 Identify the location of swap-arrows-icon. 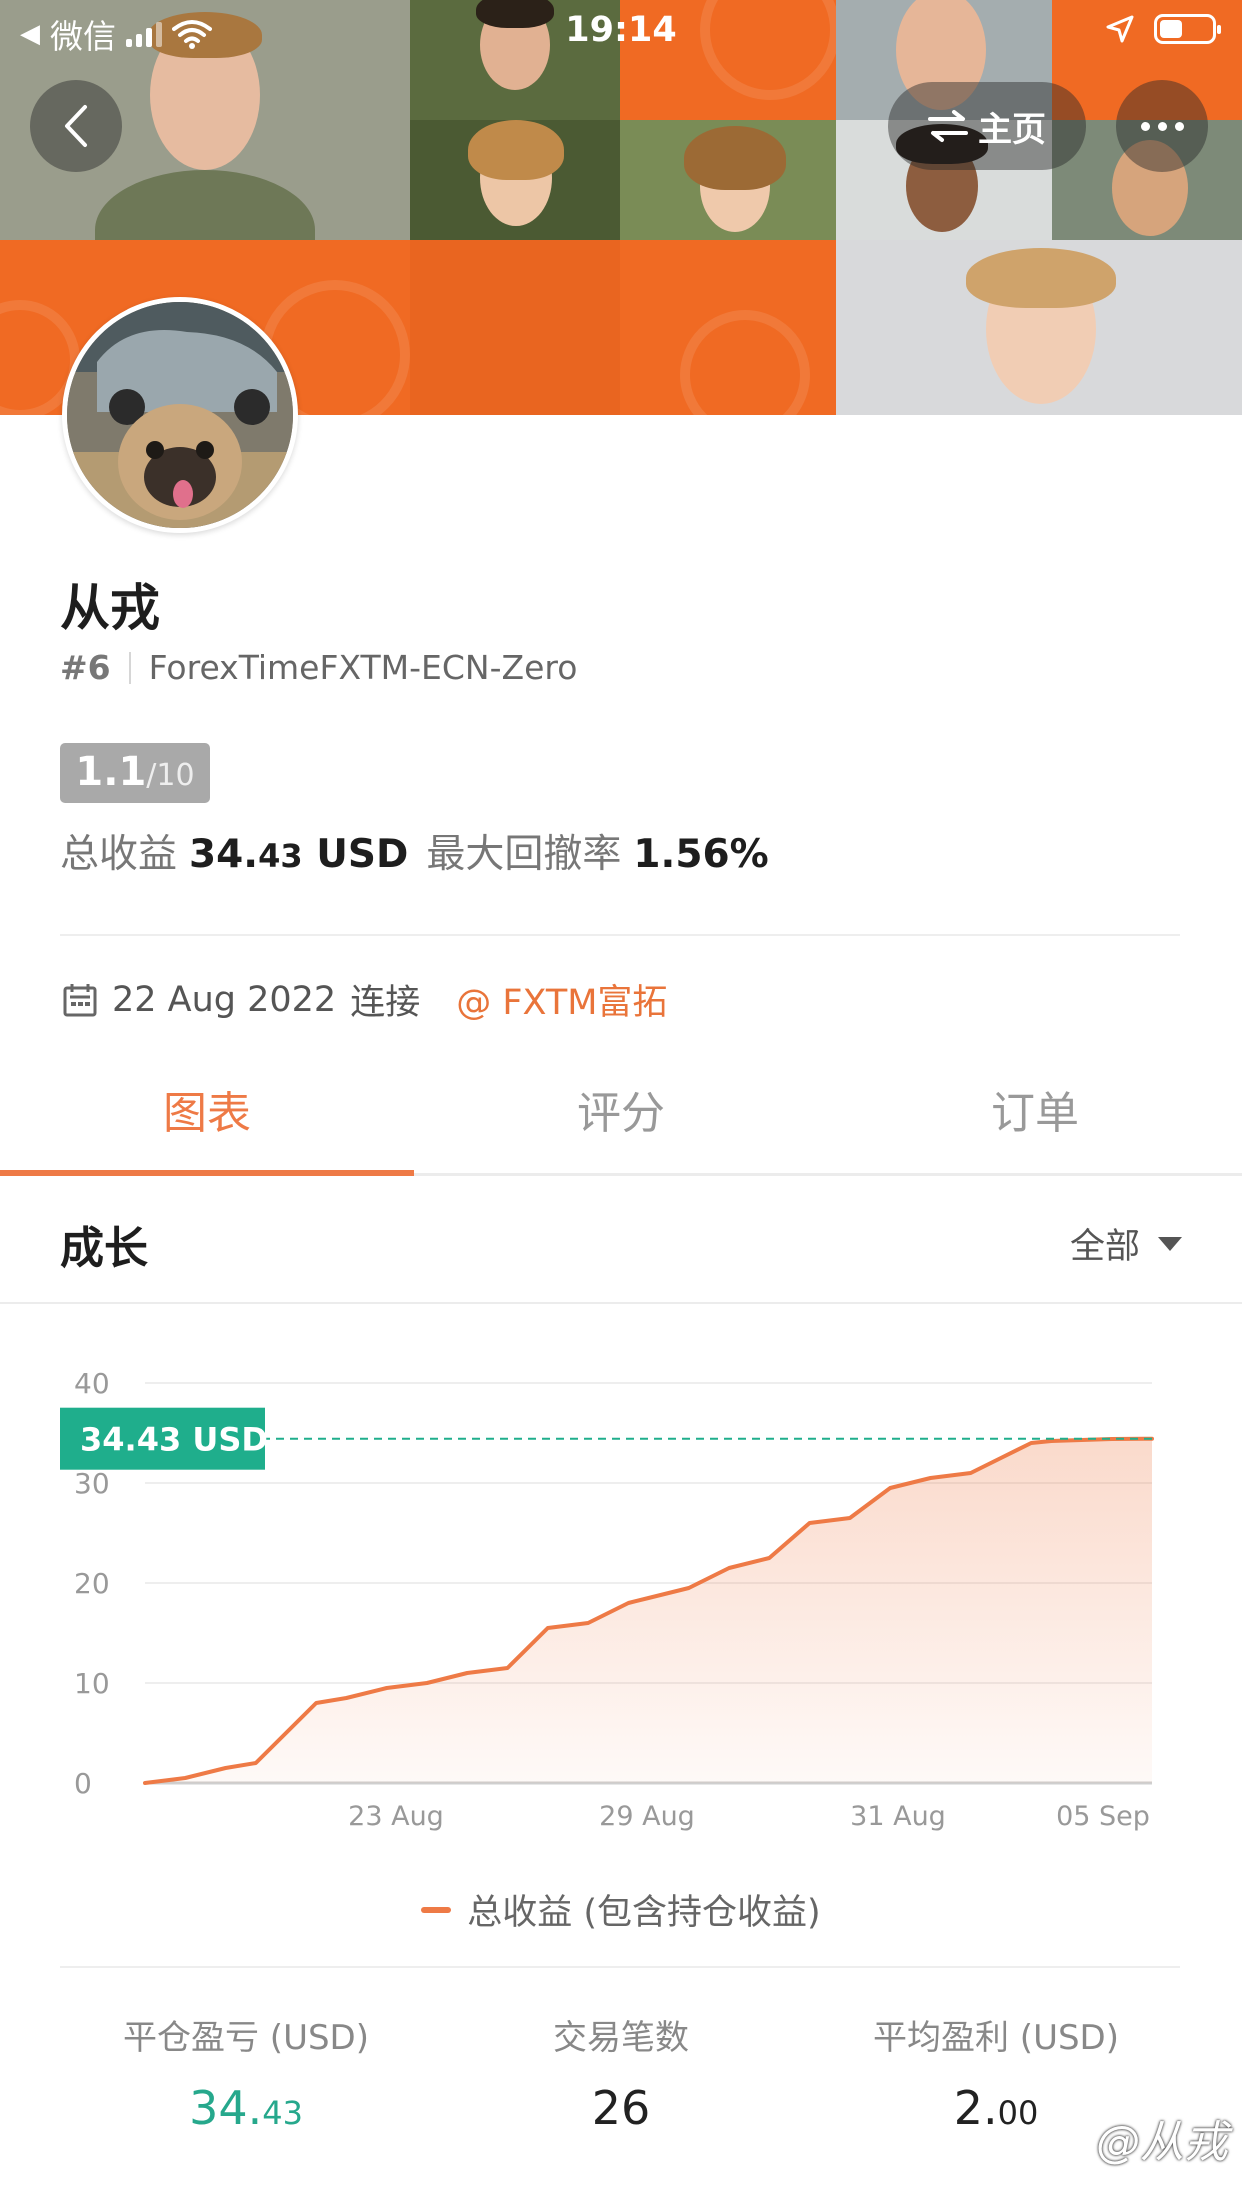
(948, 126).